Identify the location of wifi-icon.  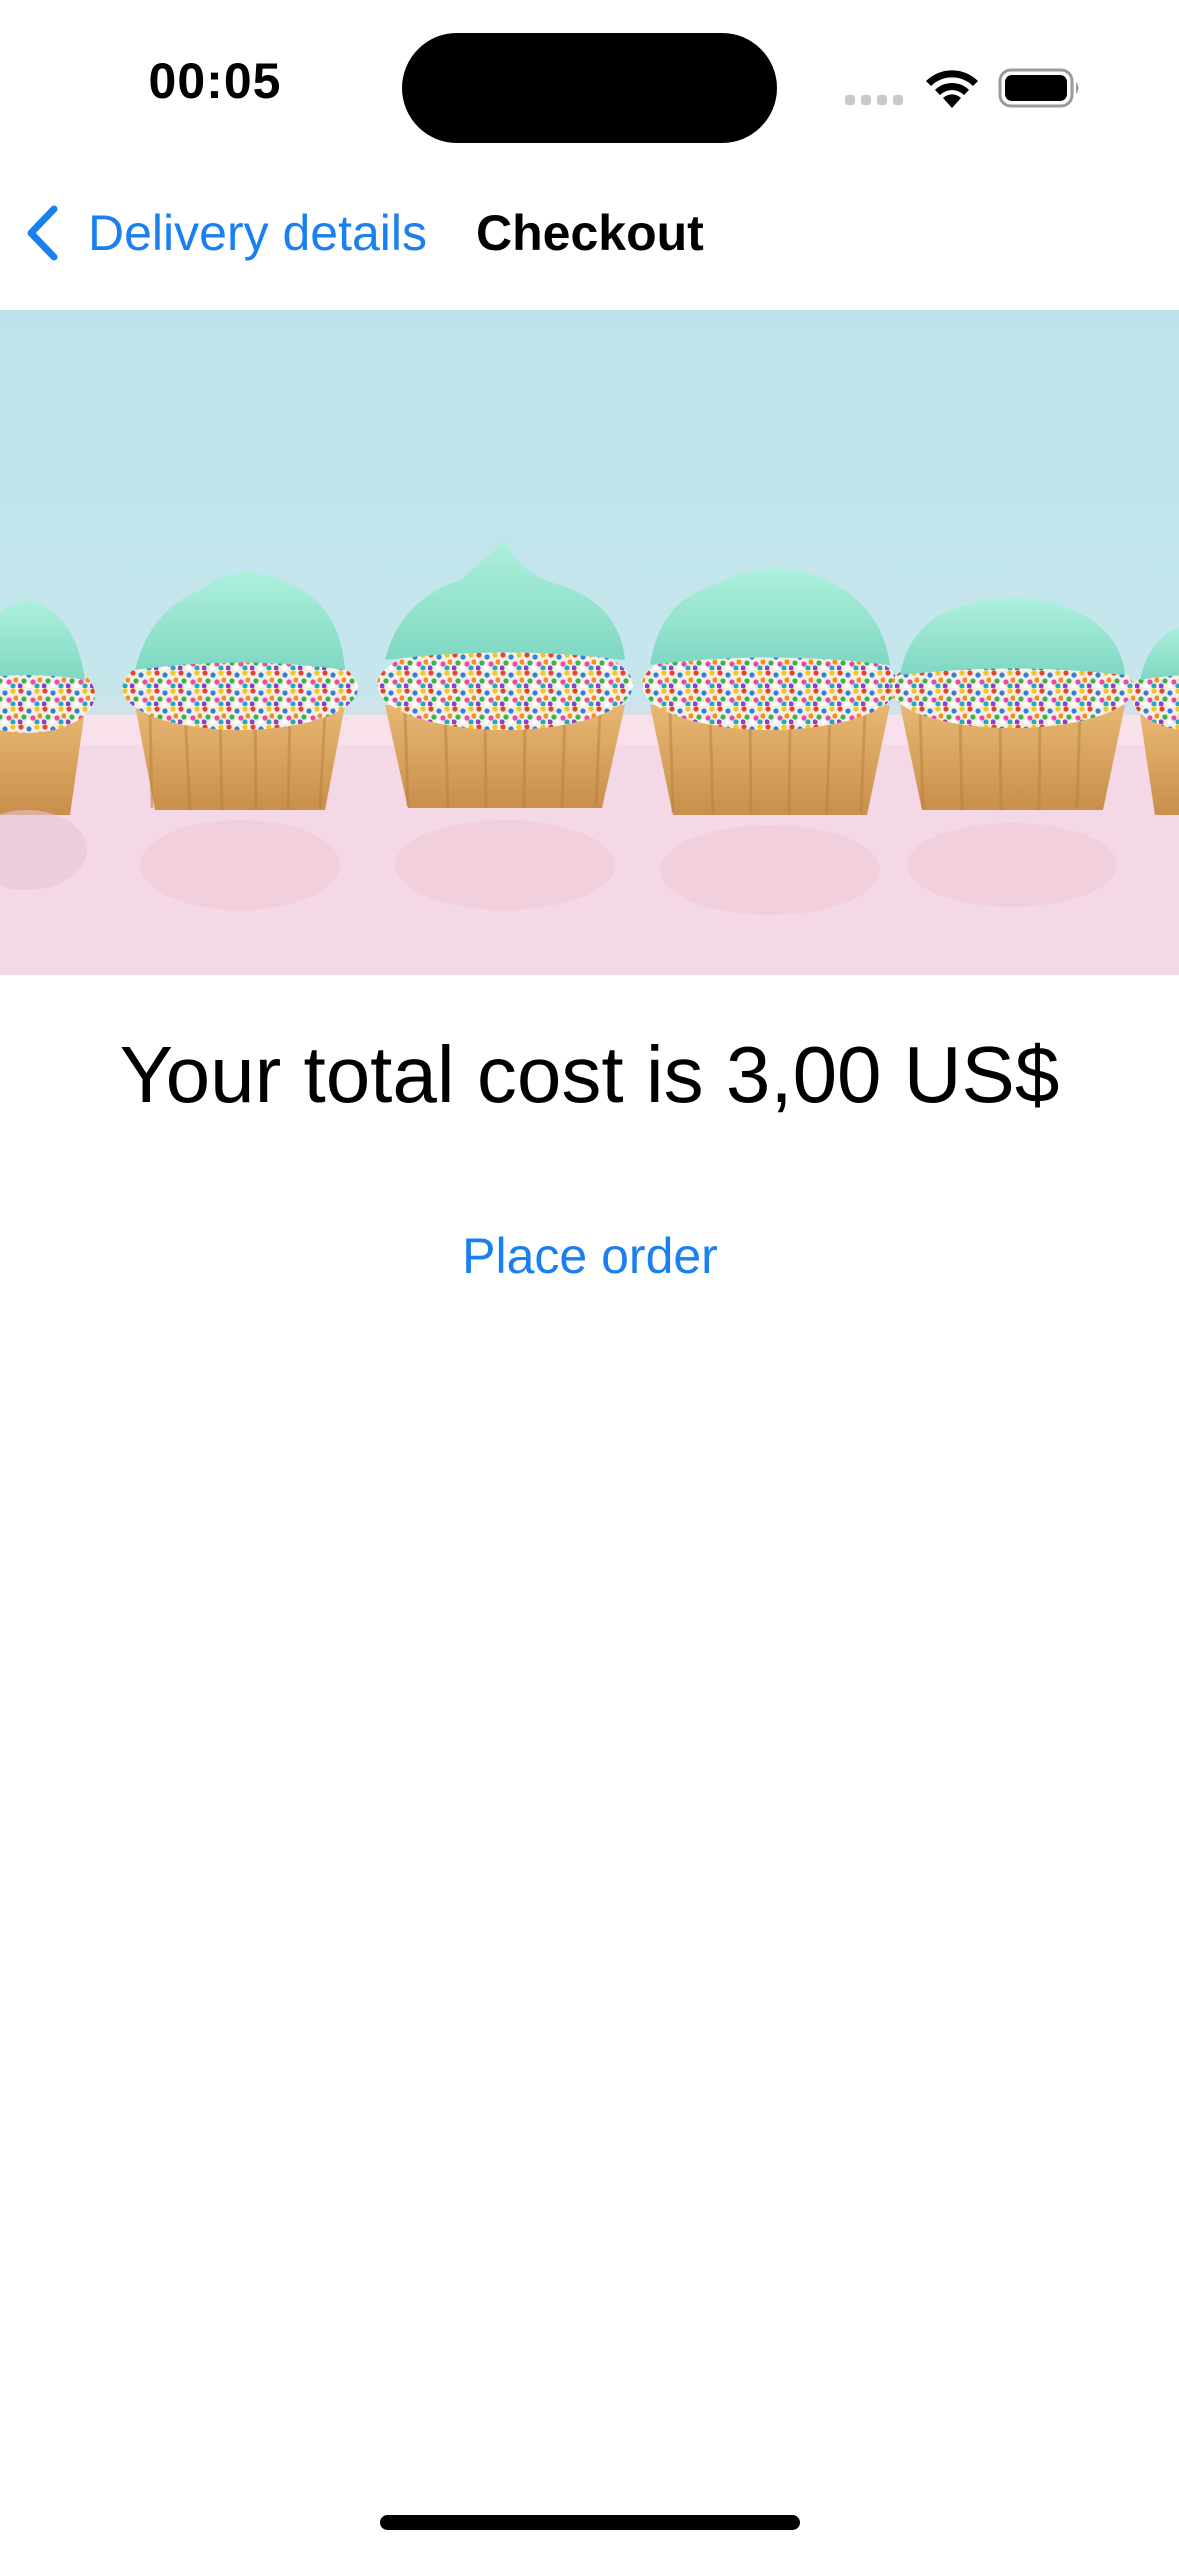
(952, 89).